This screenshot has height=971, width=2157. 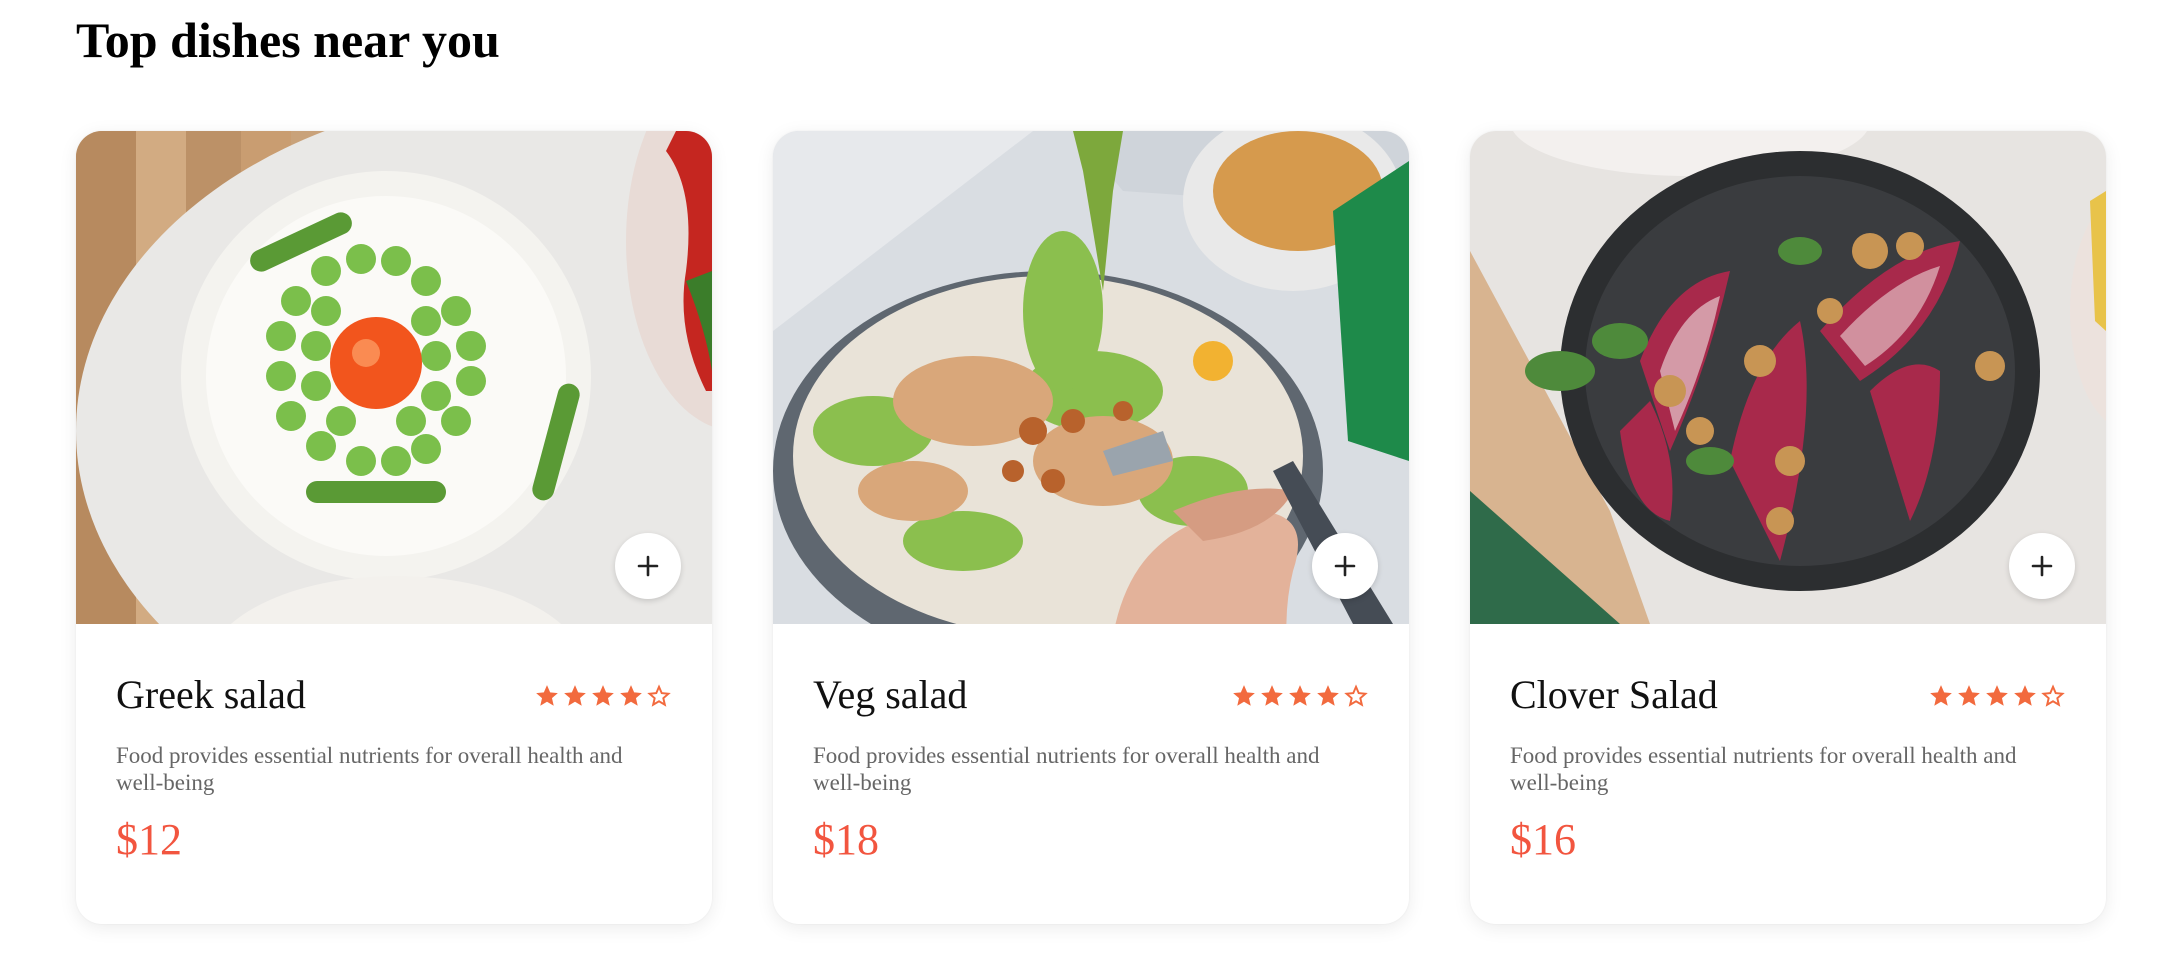 I want to click on mixed-salad-plate-image, so click(x=1091, y=377).